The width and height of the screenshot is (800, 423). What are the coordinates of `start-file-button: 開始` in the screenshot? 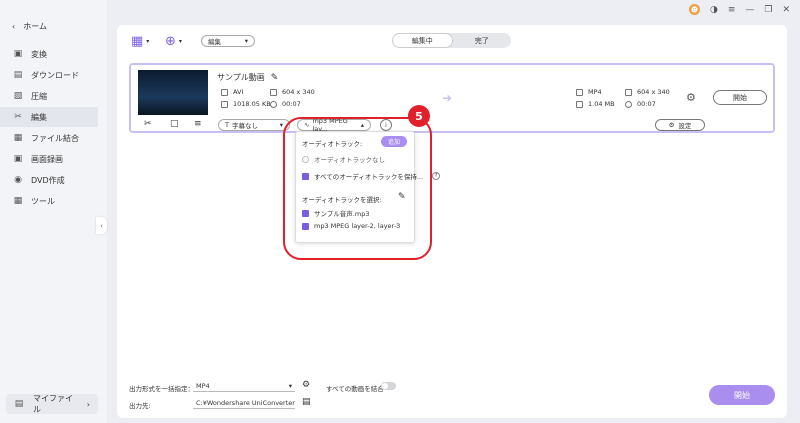 It's located at (740, 97).